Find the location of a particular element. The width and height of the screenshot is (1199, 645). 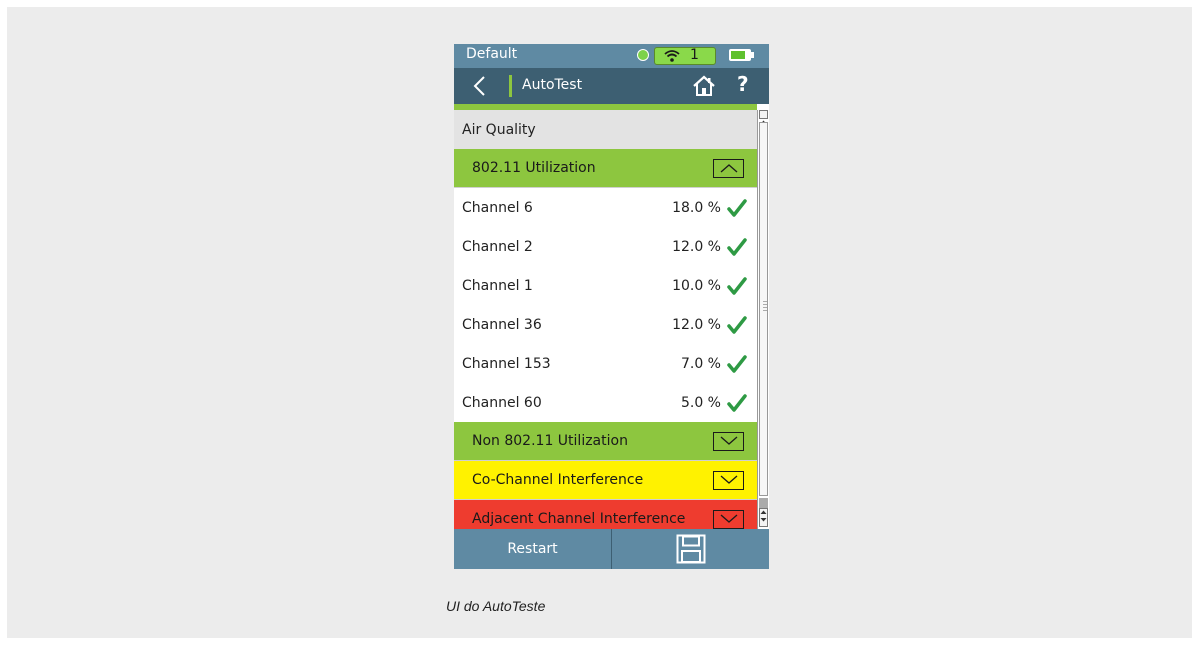

scroll-track is located at coordinates (763, 503).